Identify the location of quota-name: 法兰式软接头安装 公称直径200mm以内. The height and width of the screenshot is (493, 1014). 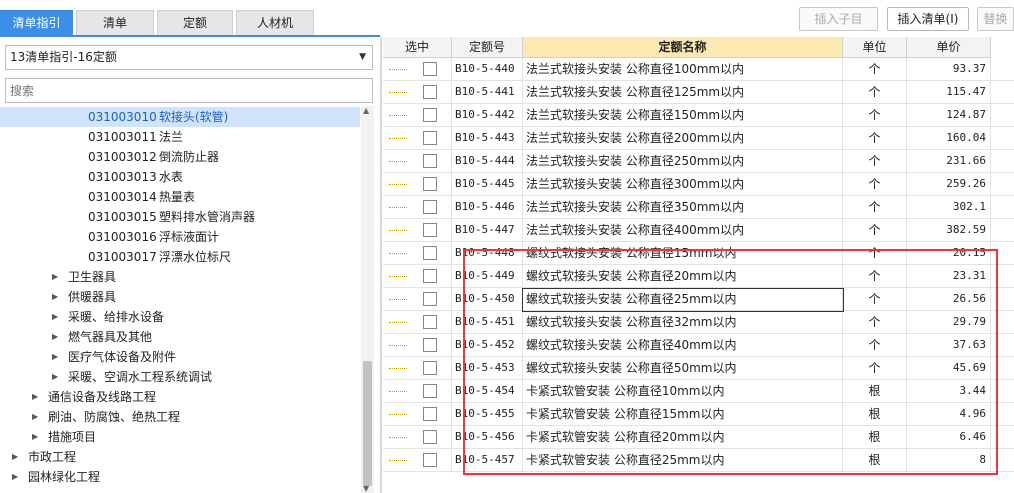
(683, 138).